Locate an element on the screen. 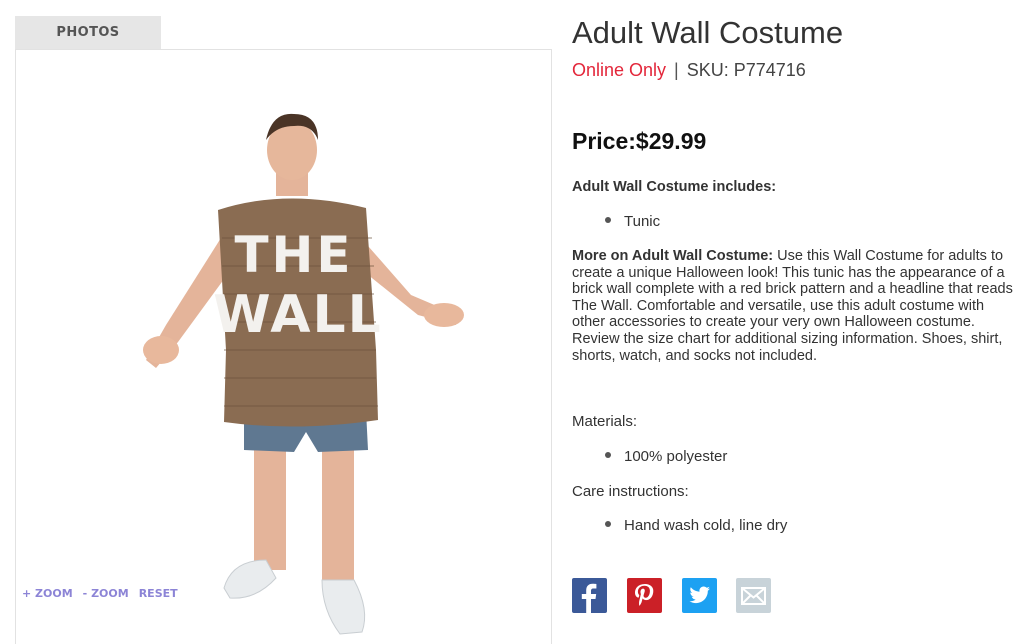 The image size is (1024, 644). facebook-icon is located at coordinates (589, 598).